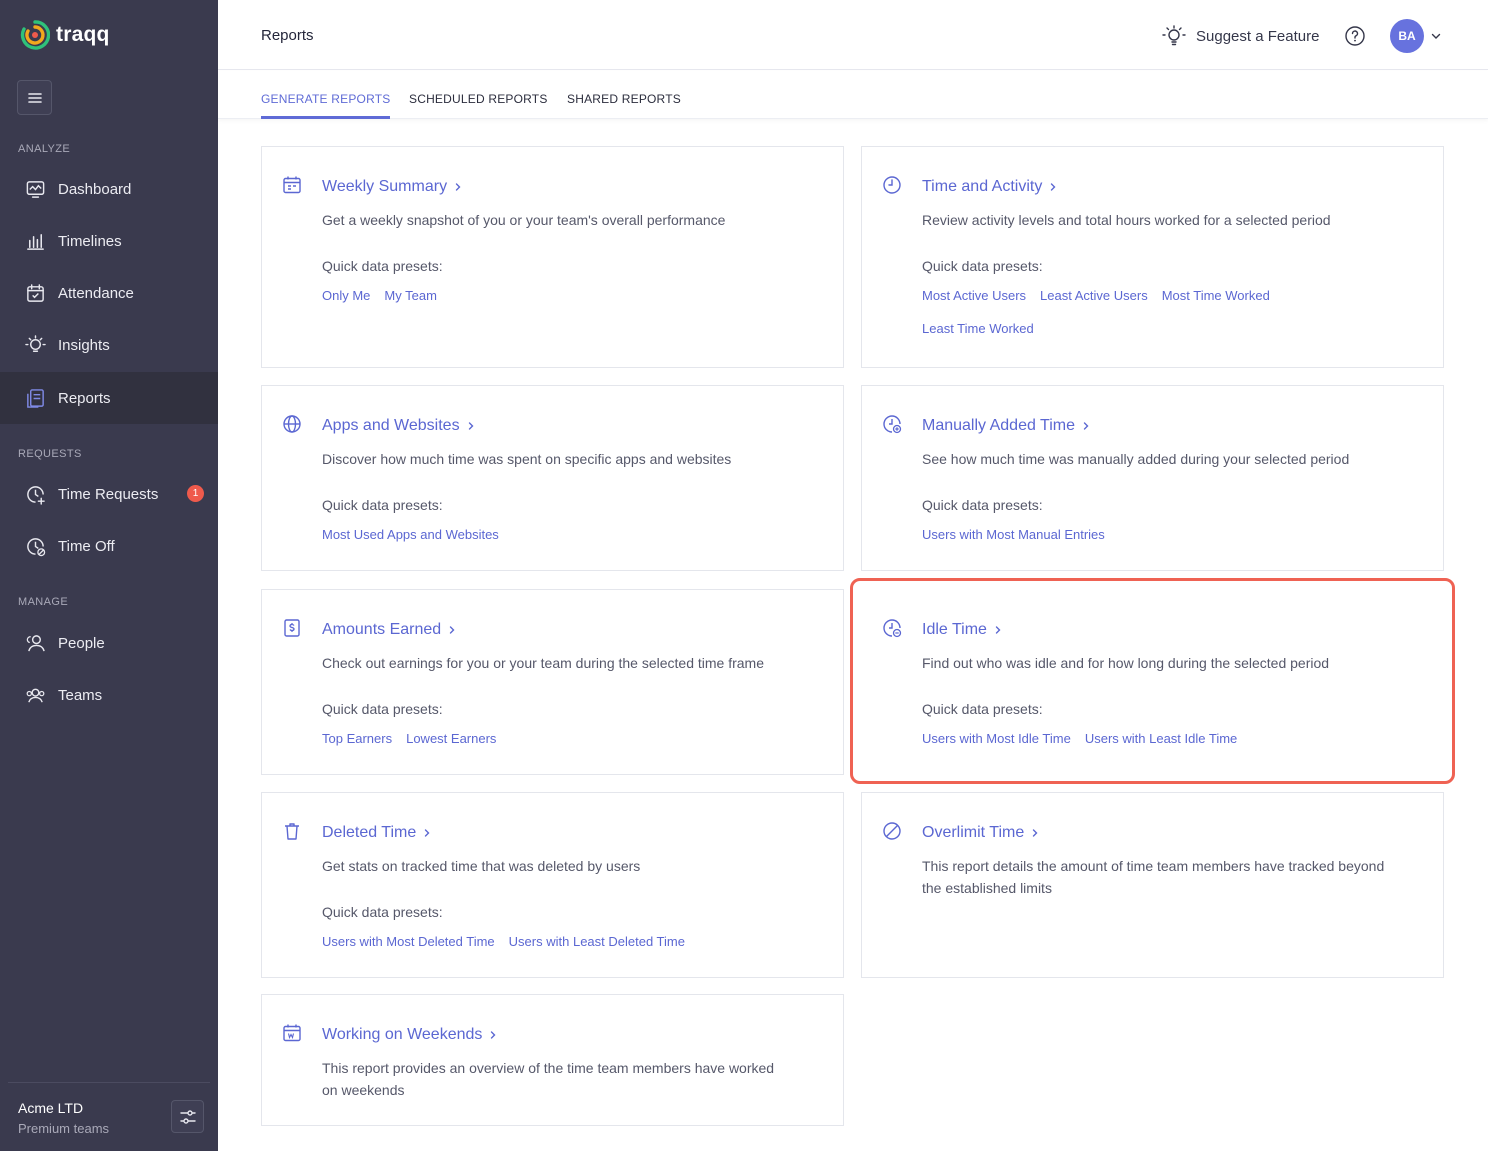 This screenshot has width=1488, height=1151. I want to click on sidebar-footer: Acme LTD Premium teams, so click(109, 1116).